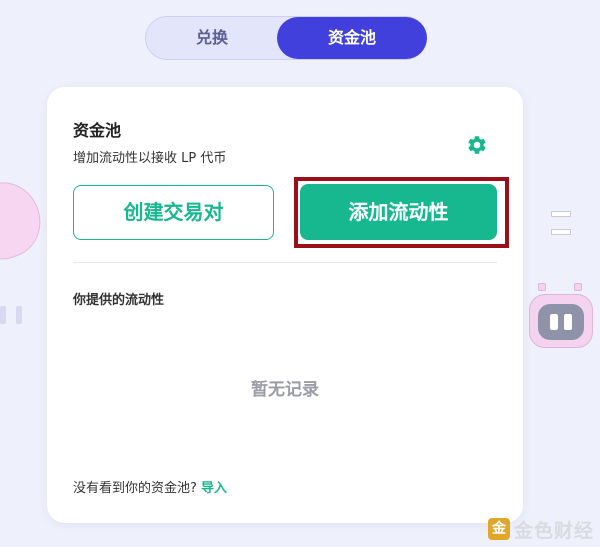 The height and width of the screenshot is (547, 600). I want to click on card-subtitle: 增加流动性以接收 LP 代币, so click(150, 158).